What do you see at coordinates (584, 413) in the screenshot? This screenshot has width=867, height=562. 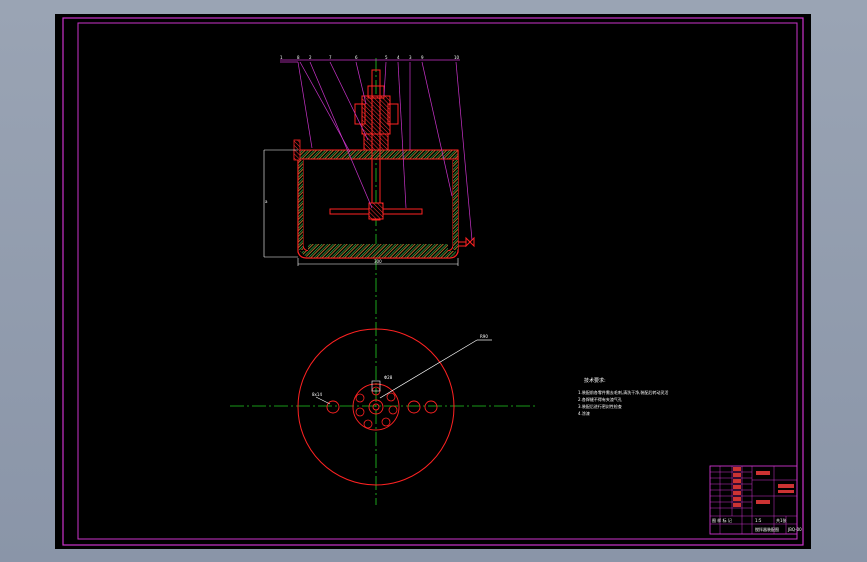 I see `notes-line-4: 4.涂漆` at bounding box center [584, 413].